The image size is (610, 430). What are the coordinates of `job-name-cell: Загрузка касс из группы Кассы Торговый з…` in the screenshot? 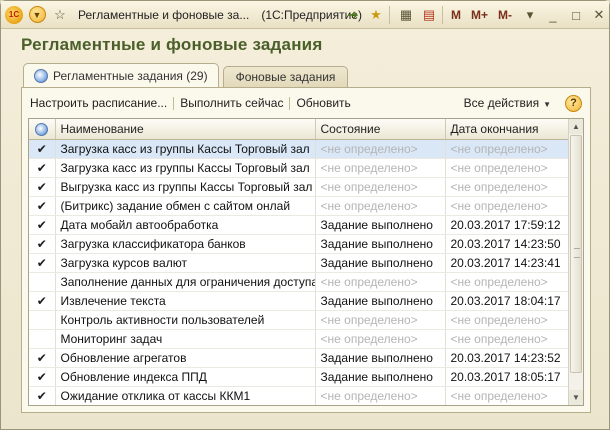 It's located at (185, 149).